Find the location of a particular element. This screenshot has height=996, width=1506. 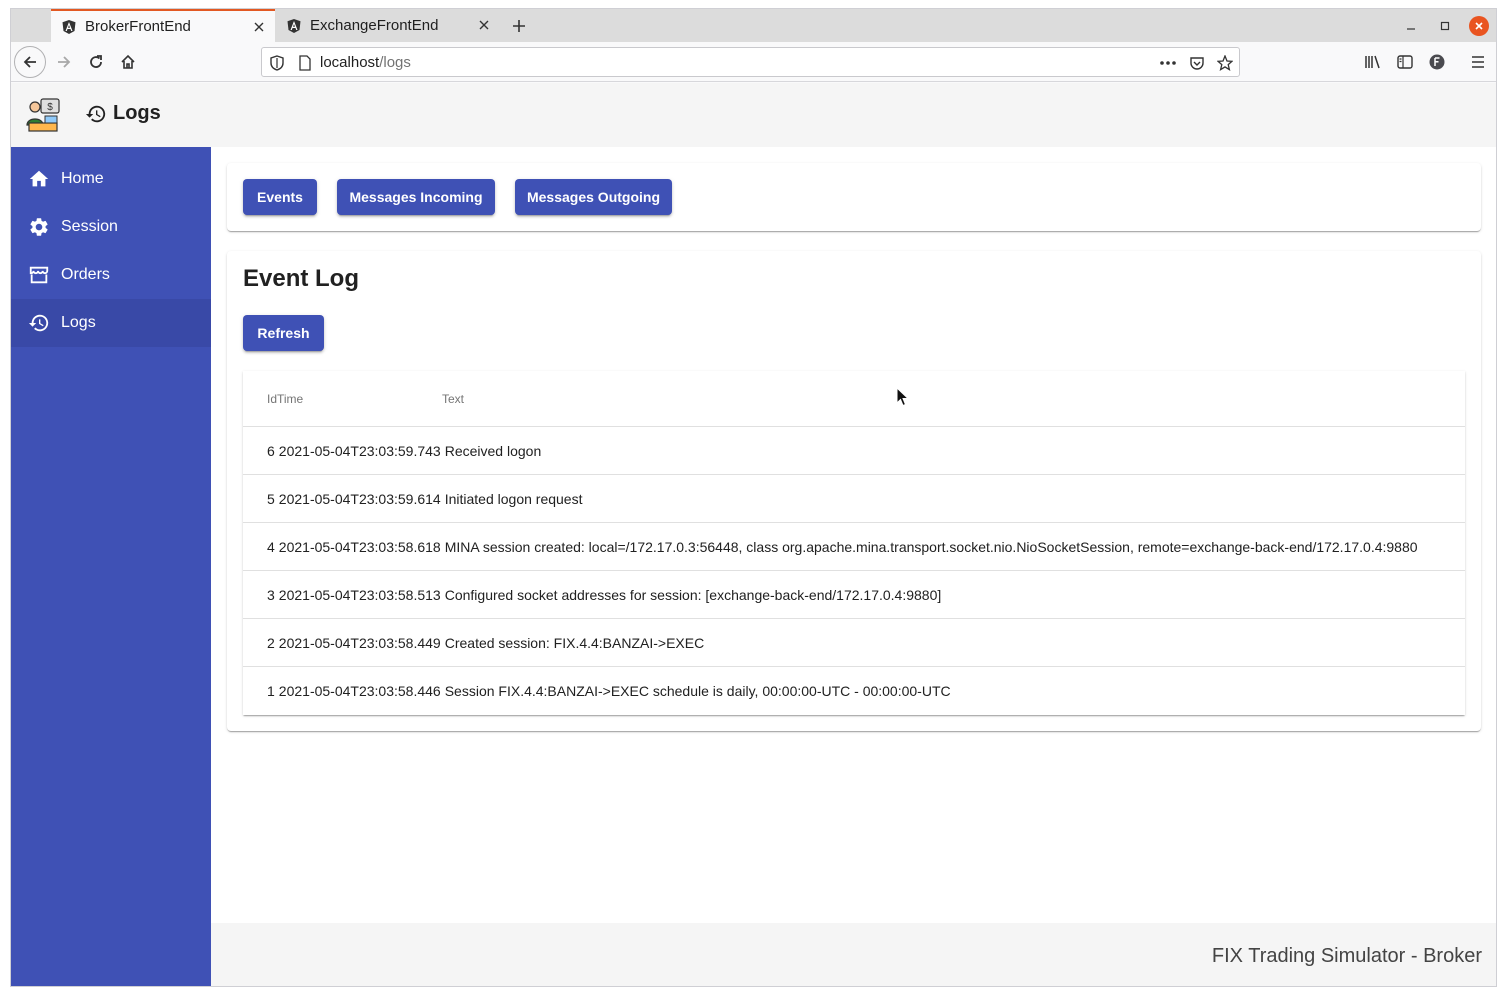

page-icon is located at coordinates (305, 63).